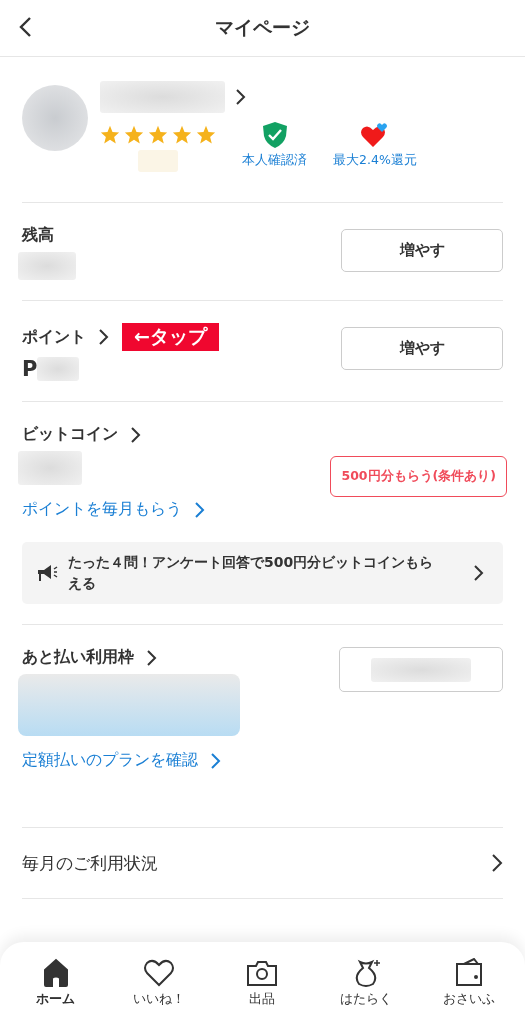 Image resolution: width=525 pixels, height=1024 pixels. I want to click on camera-icon, so click(262, 973).